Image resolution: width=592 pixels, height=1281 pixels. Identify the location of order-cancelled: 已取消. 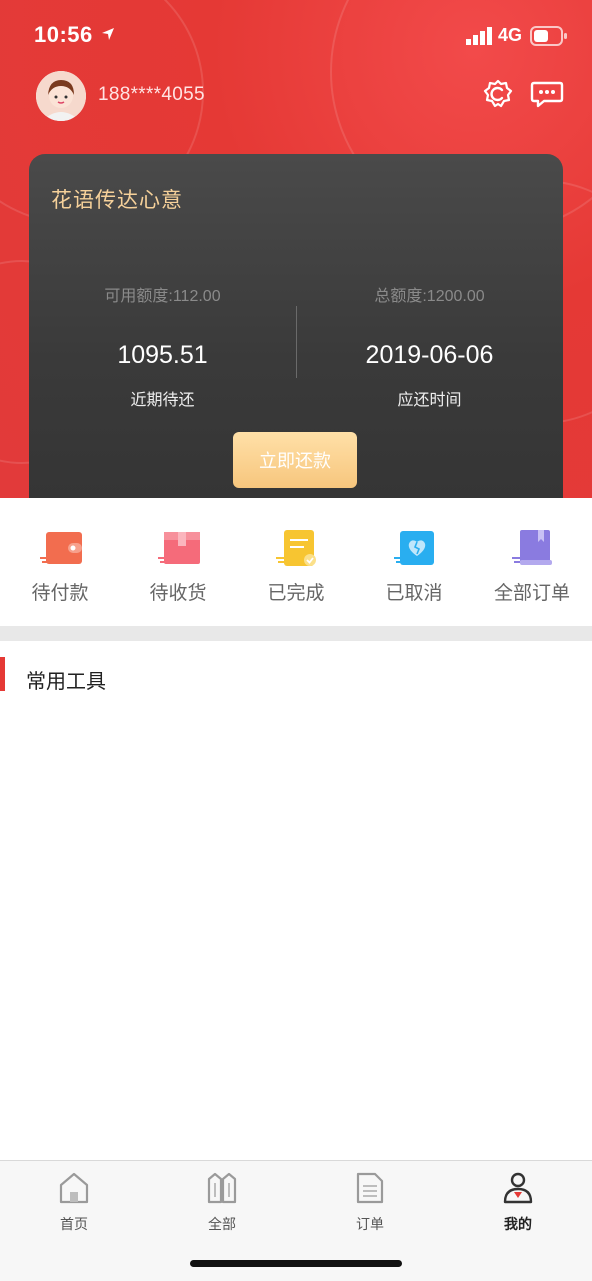
(414, 566).